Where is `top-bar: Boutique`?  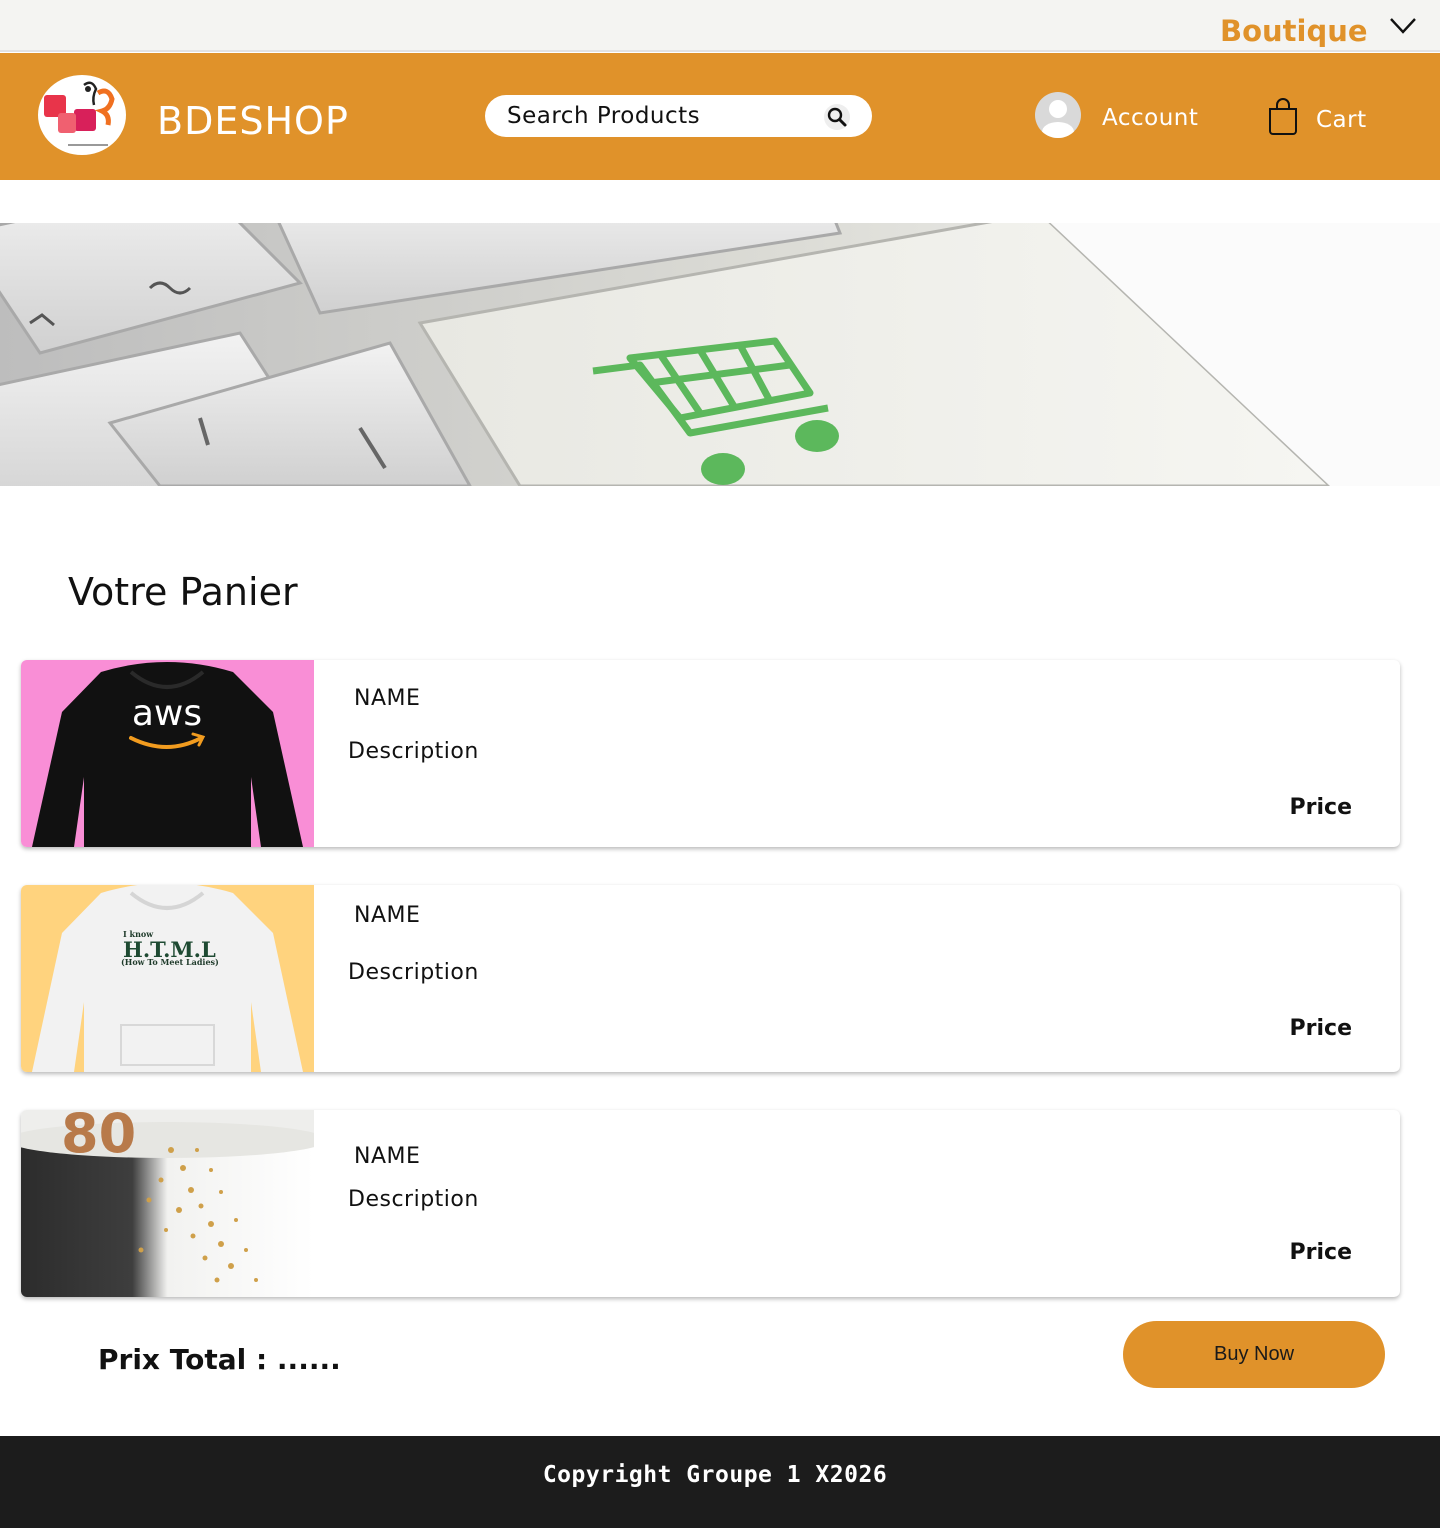
top-bar: Boutique is located at coordinates (720, 26).